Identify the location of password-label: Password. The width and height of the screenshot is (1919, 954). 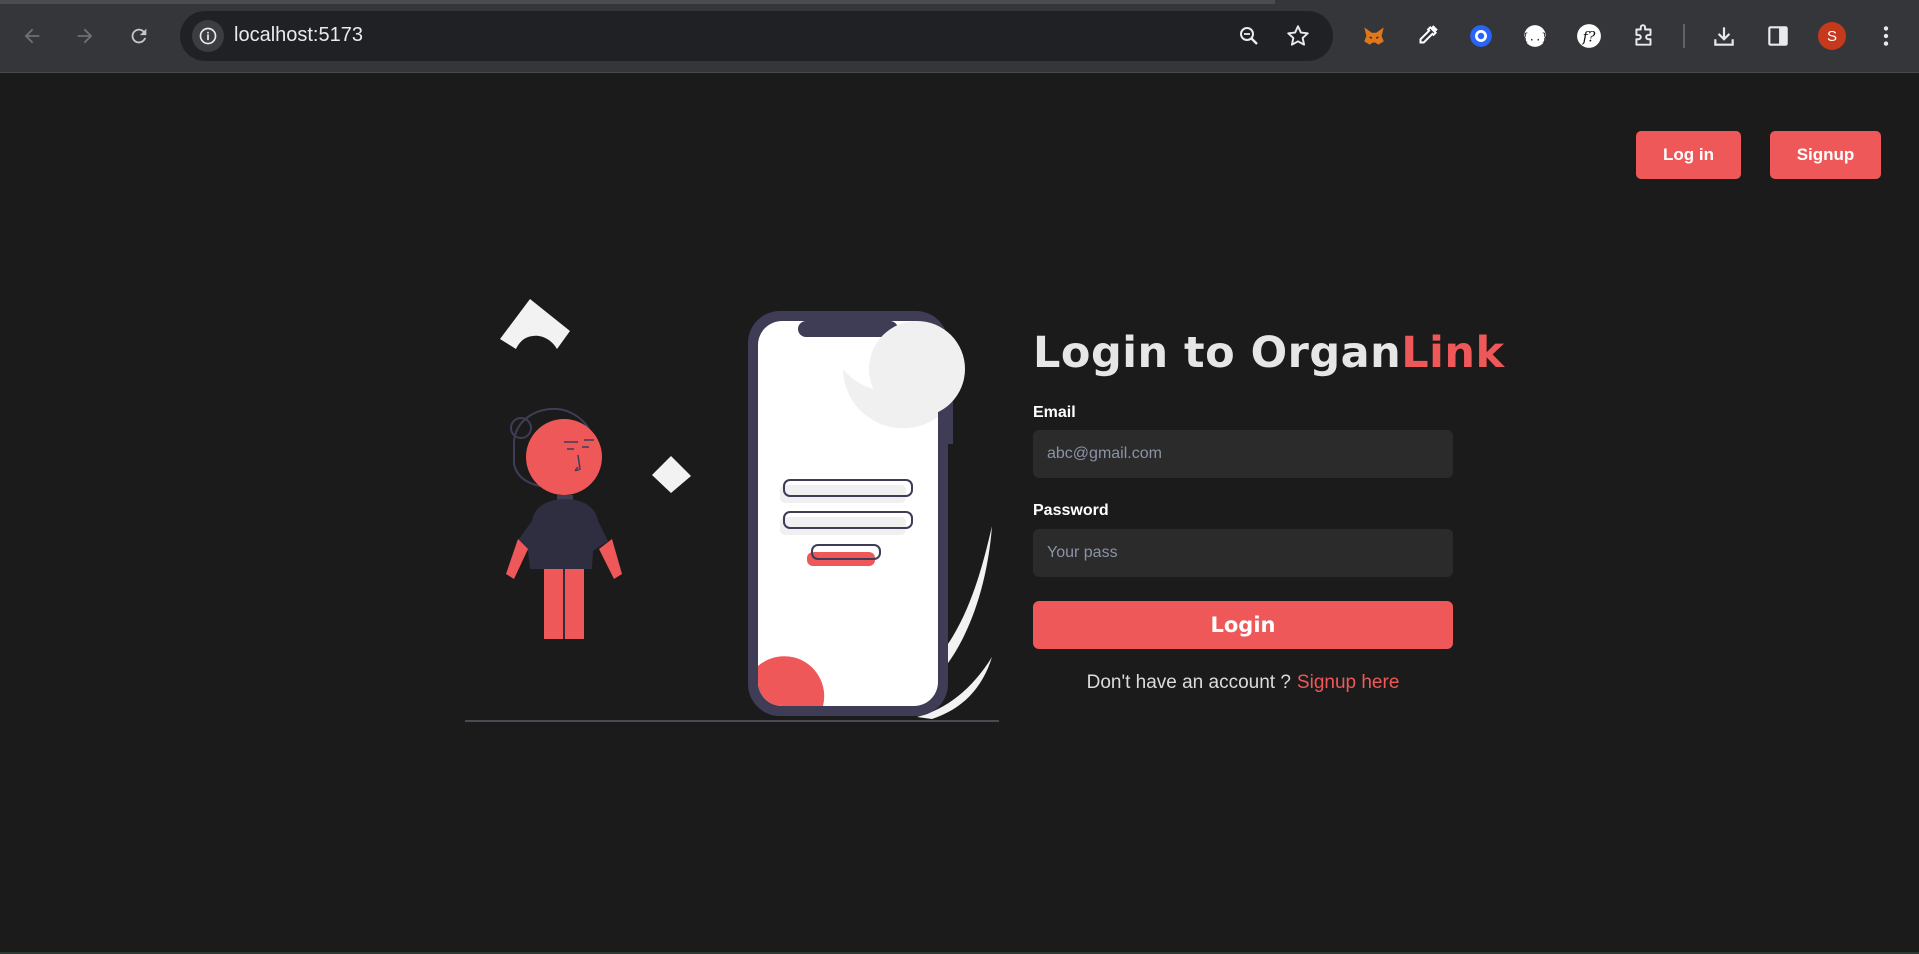
(1071, 510).